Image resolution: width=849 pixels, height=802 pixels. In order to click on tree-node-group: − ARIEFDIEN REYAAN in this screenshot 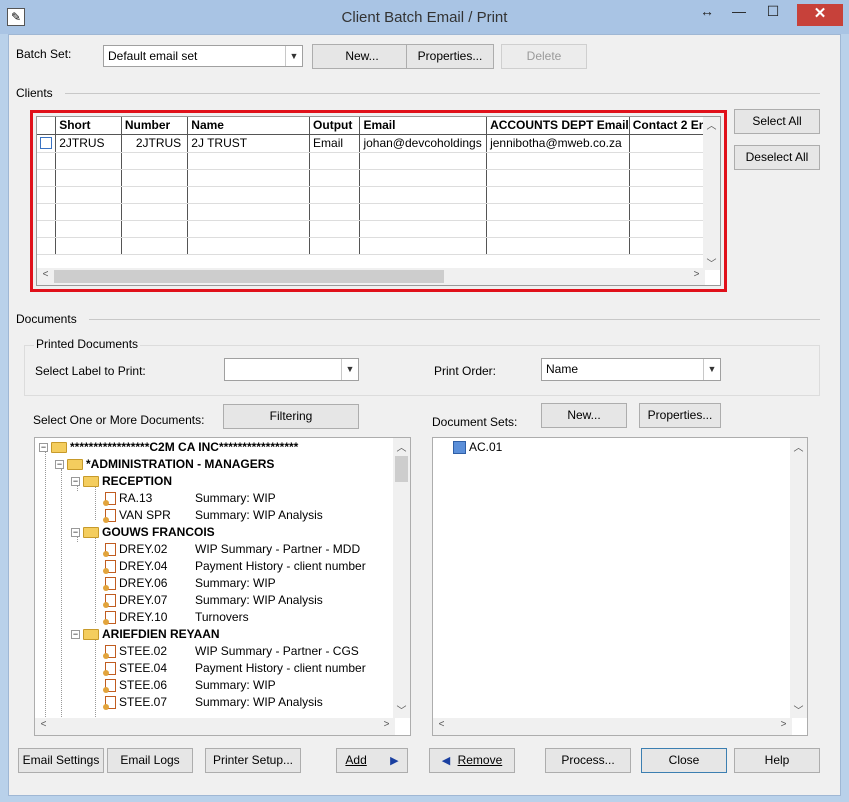, I will do `click(145, 634)`.